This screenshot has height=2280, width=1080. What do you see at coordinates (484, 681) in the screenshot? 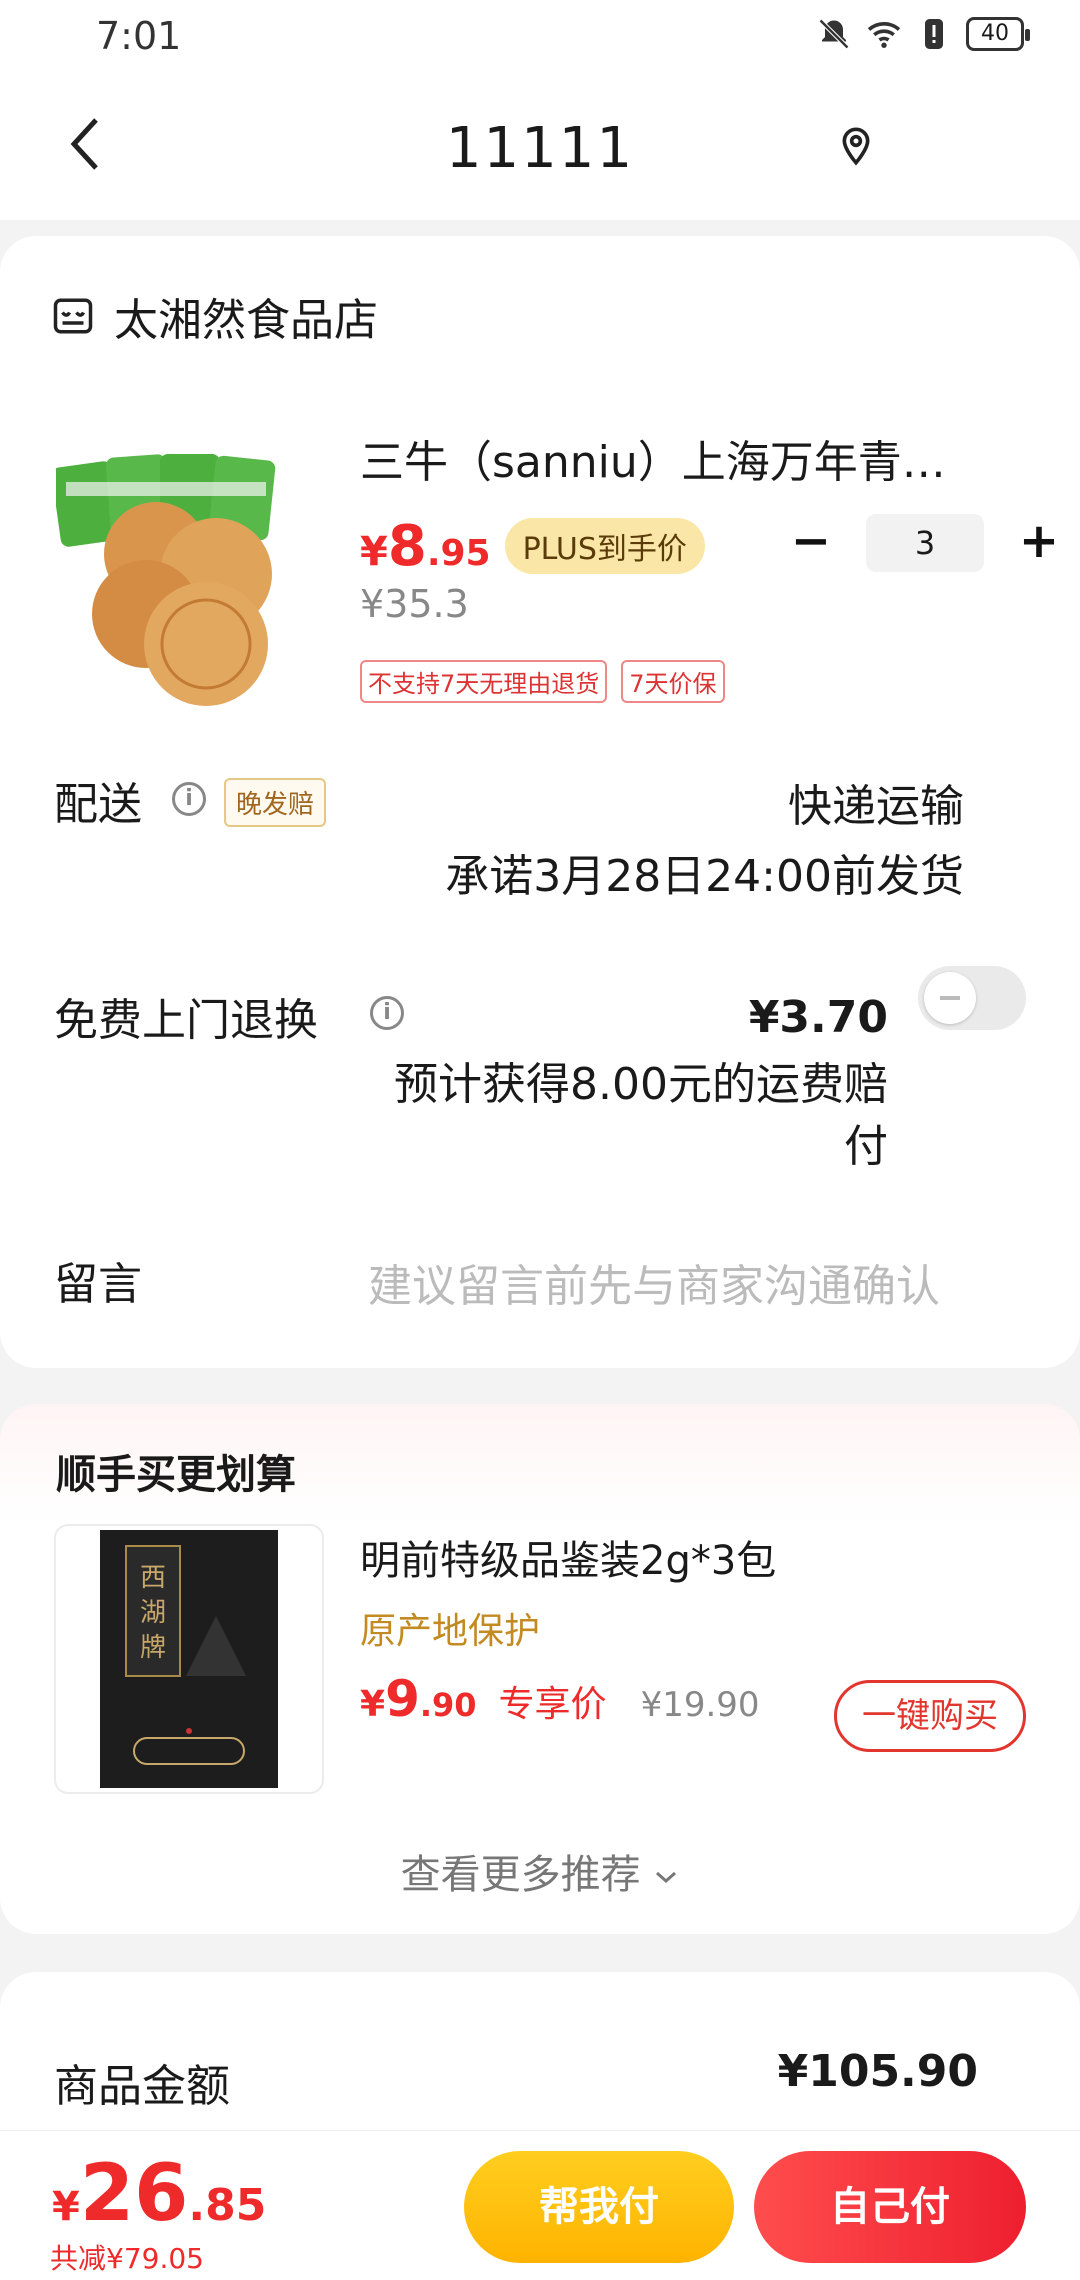
I see `tag-no-return: 不支持7天无理由退货` at bounding box center [484, 681].